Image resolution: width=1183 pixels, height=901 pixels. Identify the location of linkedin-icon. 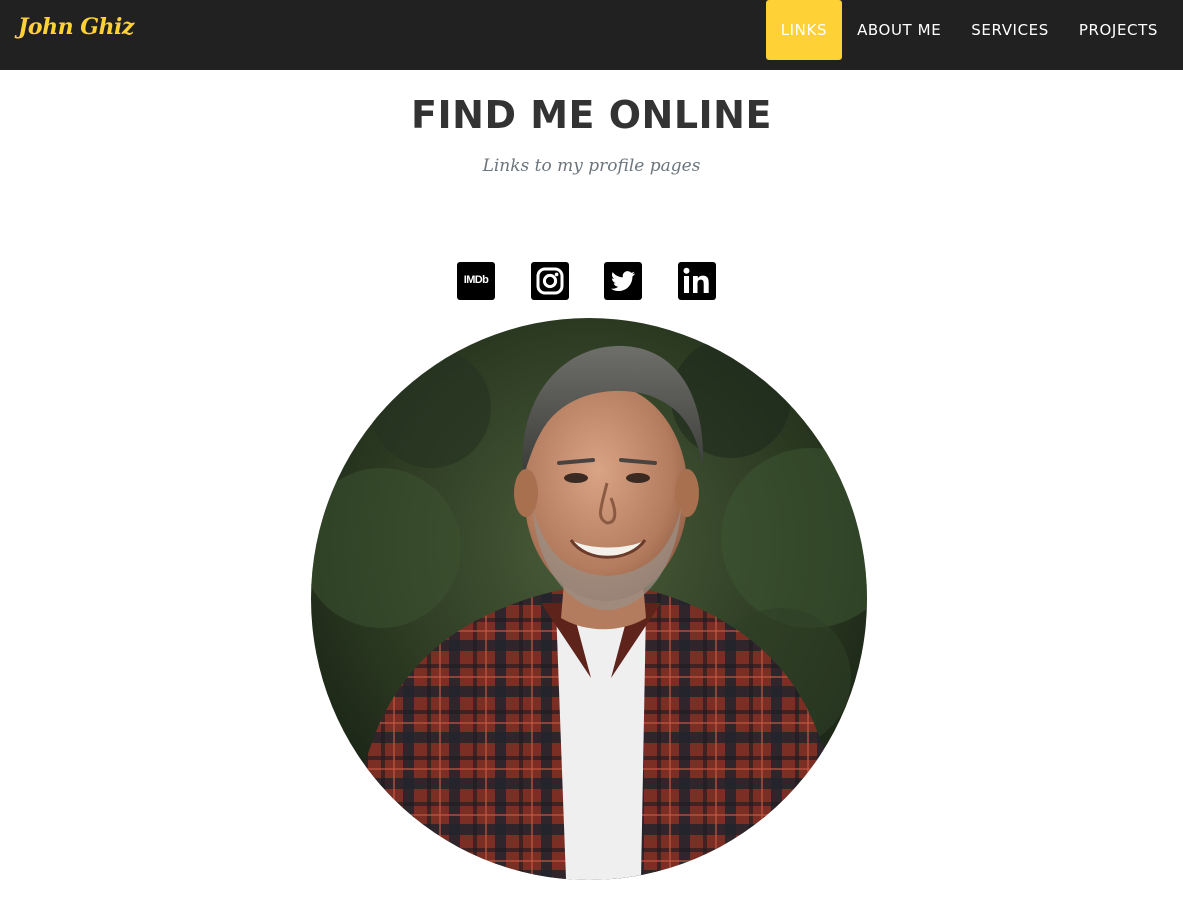
(696, 280).